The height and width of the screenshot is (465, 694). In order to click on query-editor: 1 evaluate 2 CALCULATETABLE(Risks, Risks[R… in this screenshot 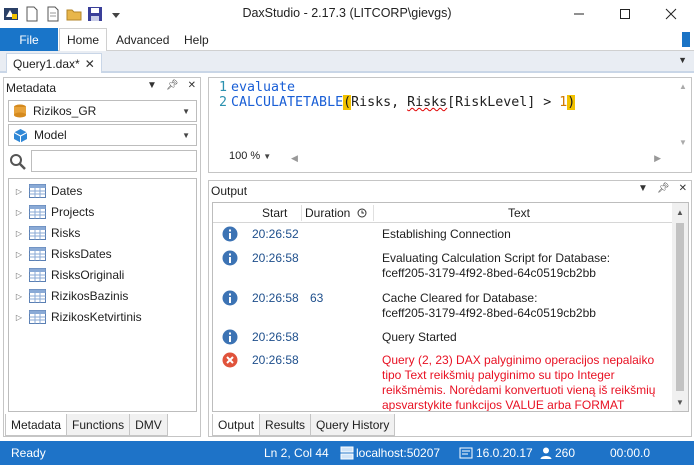, I will do `click(450, 125)`.